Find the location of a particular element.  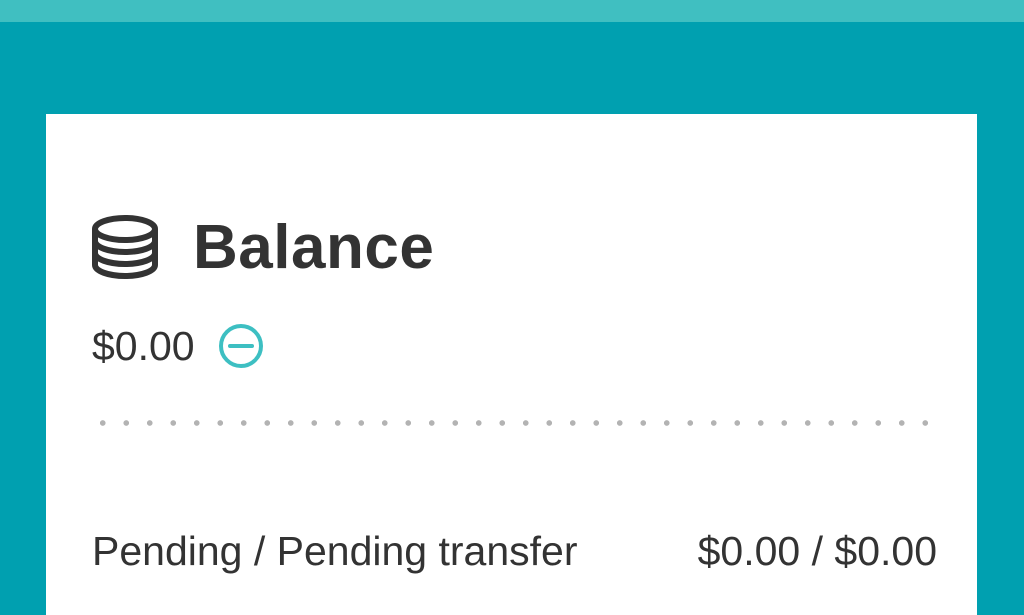

pending-value: $0.00 / $0.00 is located at coordinates (817, 550).